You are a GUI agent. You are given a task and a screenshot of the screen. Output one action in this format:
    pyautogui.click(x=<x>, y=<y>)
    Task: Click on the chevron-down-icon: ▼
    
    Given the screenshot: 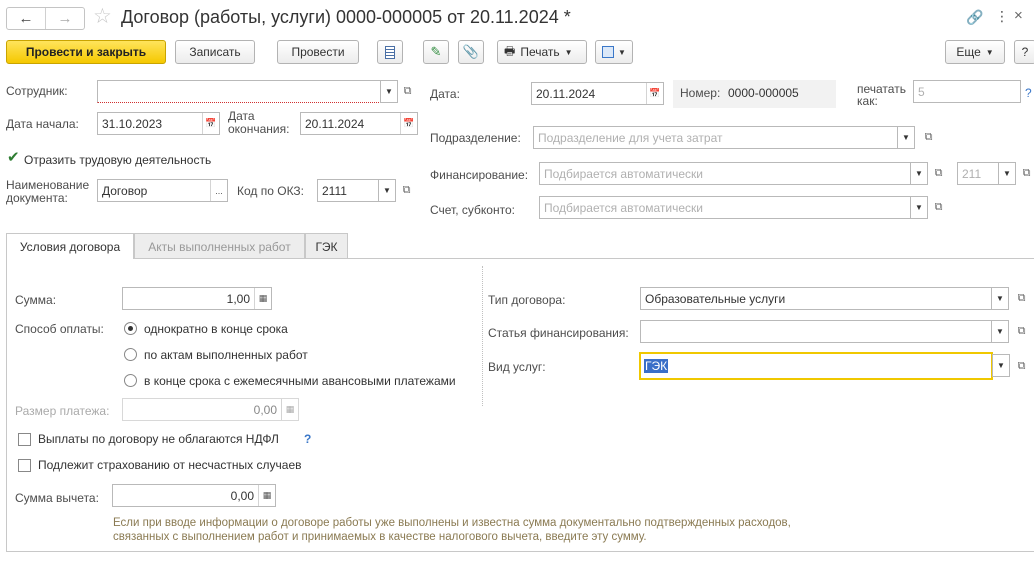 What is the action you would take?
    pyautogui.click(x=622, y=52)
    